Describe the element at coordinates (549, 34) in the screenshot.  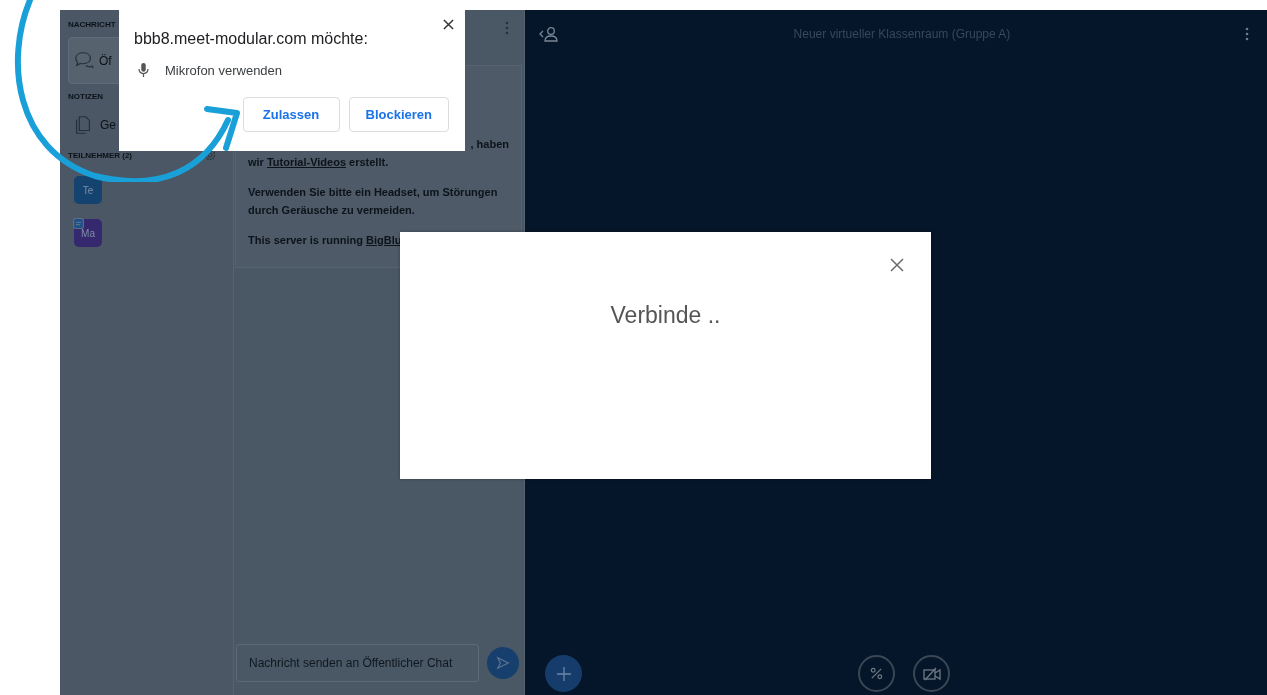
I see `user-list-toggle-icon` at that location.